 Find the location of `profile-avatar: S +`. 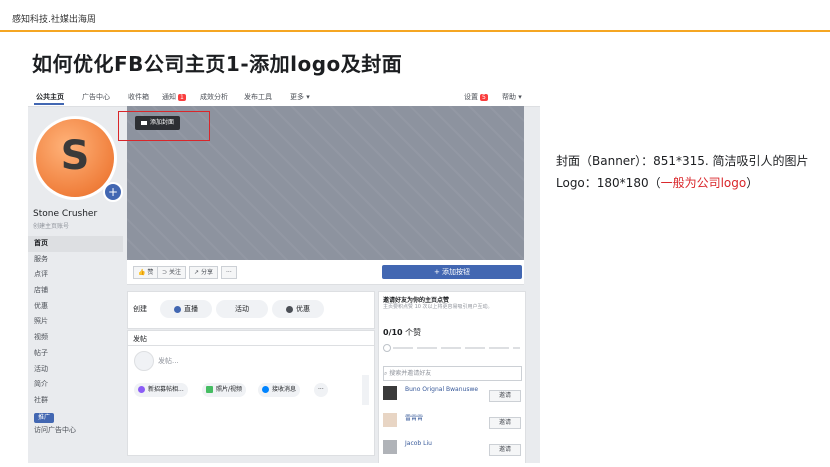

profile-avatar: S + is located at coordinates (78, 159).